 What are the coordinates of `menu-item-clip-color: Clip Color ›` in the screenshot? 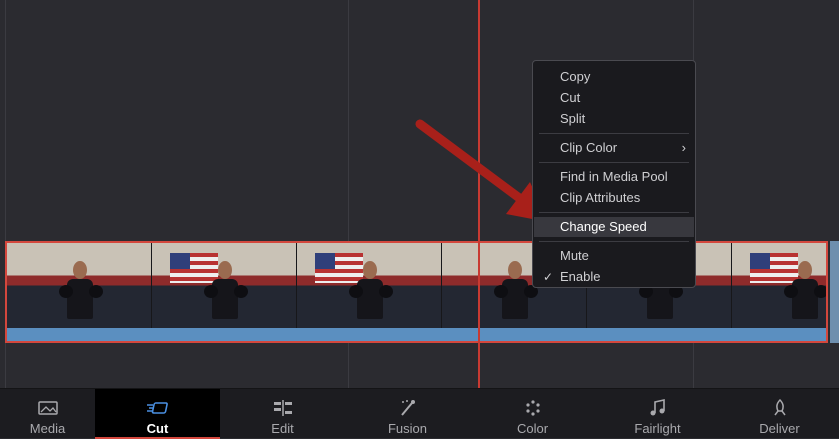 It's located at (614, 148).